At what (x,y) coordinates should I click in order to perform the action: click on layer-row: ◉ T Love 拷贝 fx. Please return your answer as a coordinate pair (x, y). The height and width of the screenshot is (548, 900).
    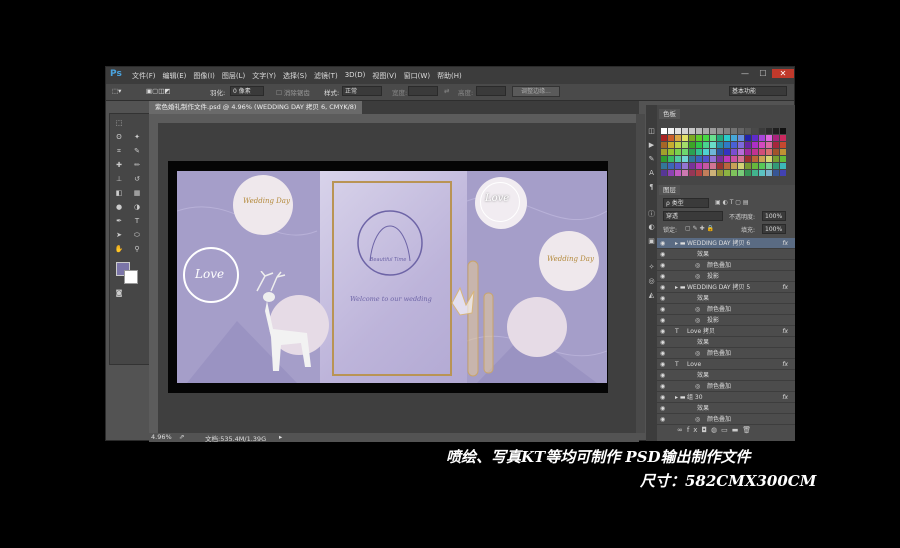
    Looking at the image, I should click on (726, 331).